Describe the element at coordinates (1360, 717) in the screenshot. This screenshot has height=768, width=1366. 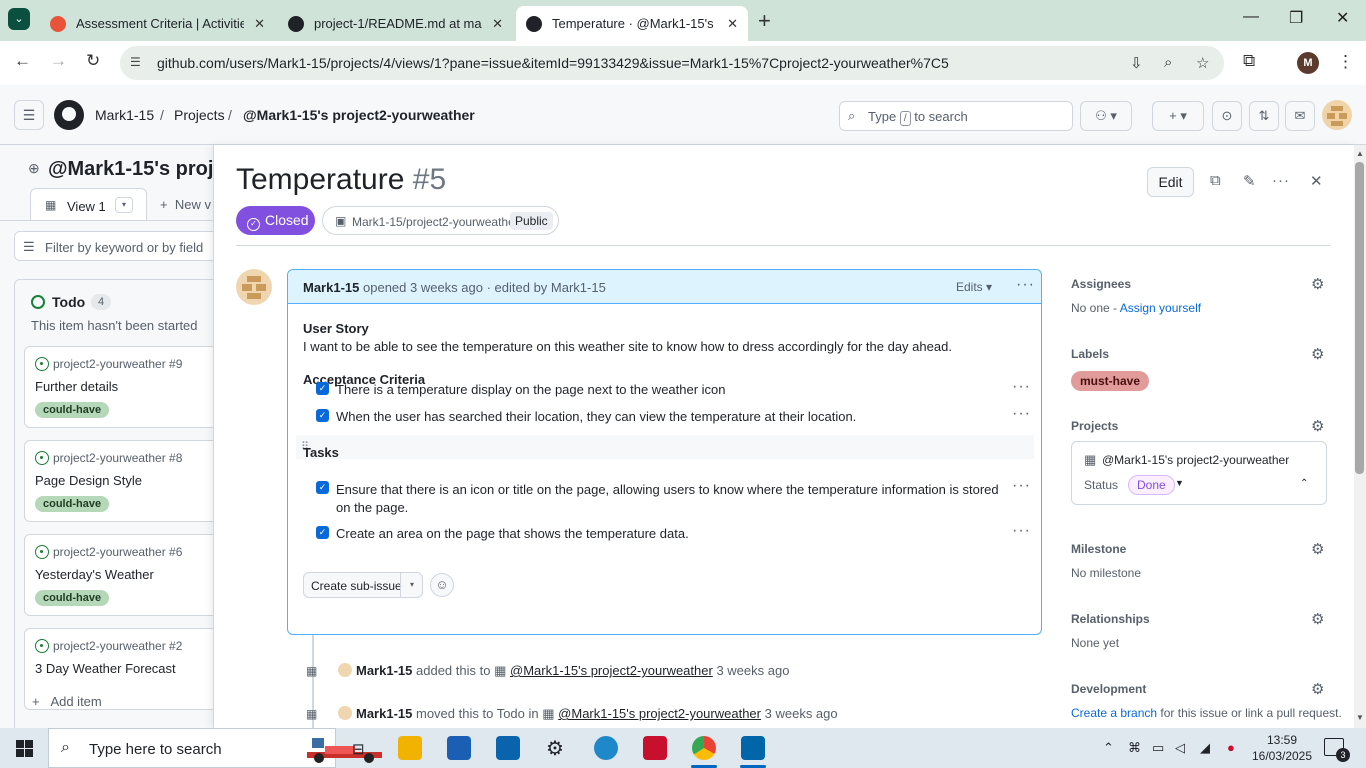
I see `scroll-down-icon: ▼` at that location.